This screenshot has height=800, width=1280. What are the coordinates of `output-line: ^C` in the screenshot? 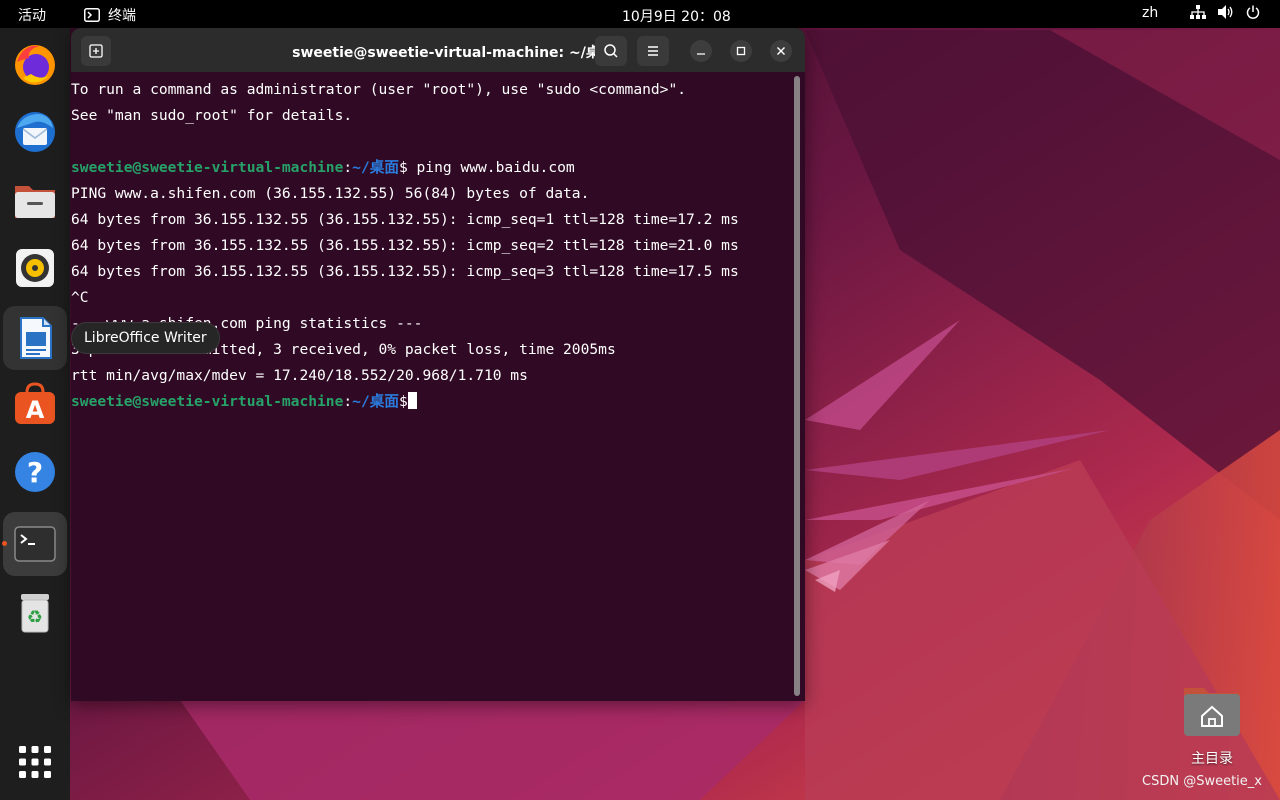 It's located at (80, 297).